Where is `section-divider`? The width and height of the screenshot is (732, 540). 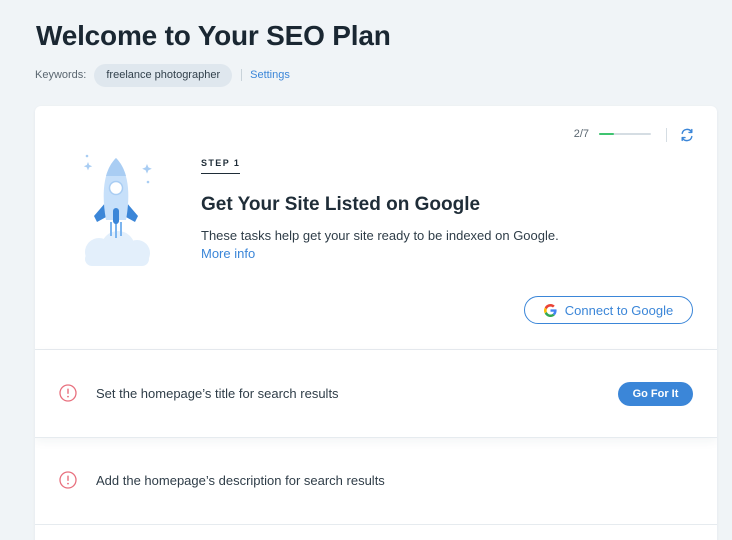 section-divider is located at coordinates (376, 524).